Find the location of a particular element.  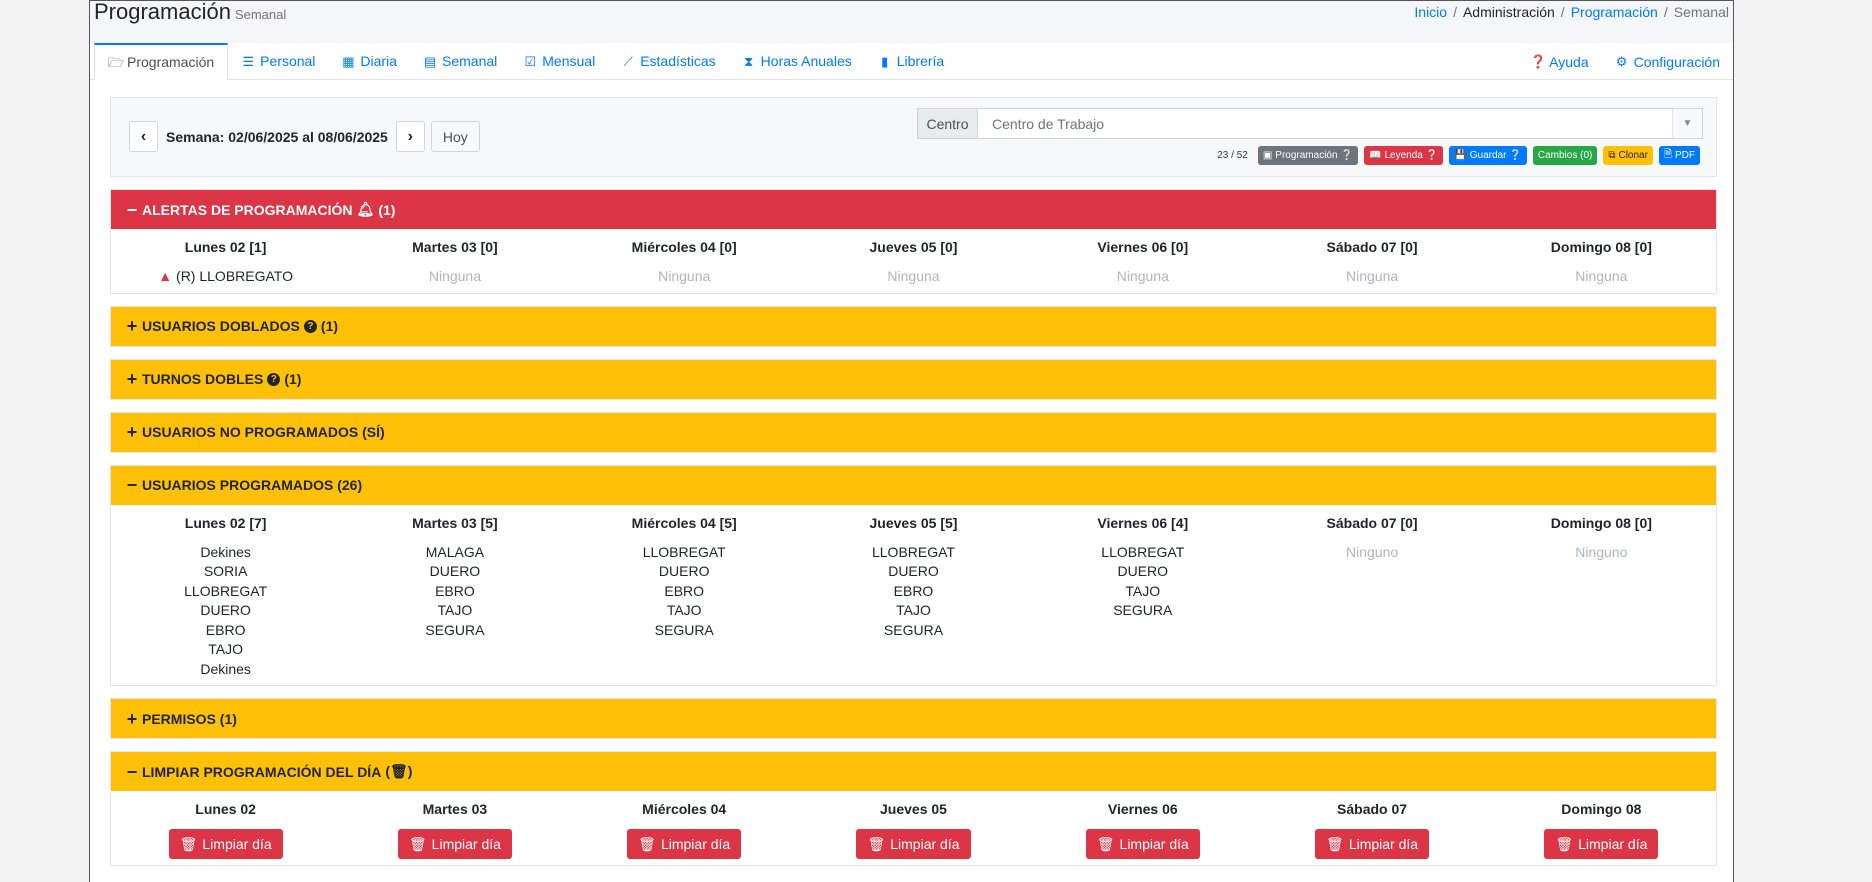

usuarios-doblados-header: + USUARIOS DOBLADOS ? (1) is located at coordinates (913, 326).